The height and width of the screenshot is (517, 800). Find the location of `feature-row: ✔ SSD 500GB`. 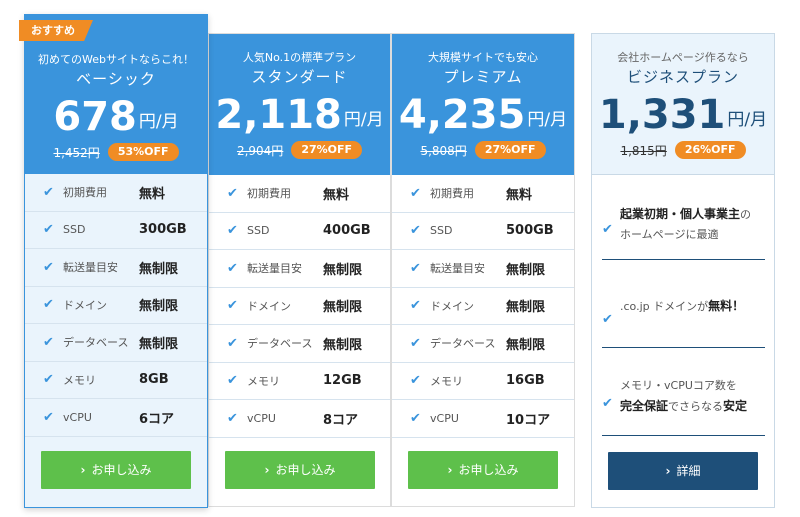

feature-row: ✔ SSD 500GB is located at coordinates (483, 231).